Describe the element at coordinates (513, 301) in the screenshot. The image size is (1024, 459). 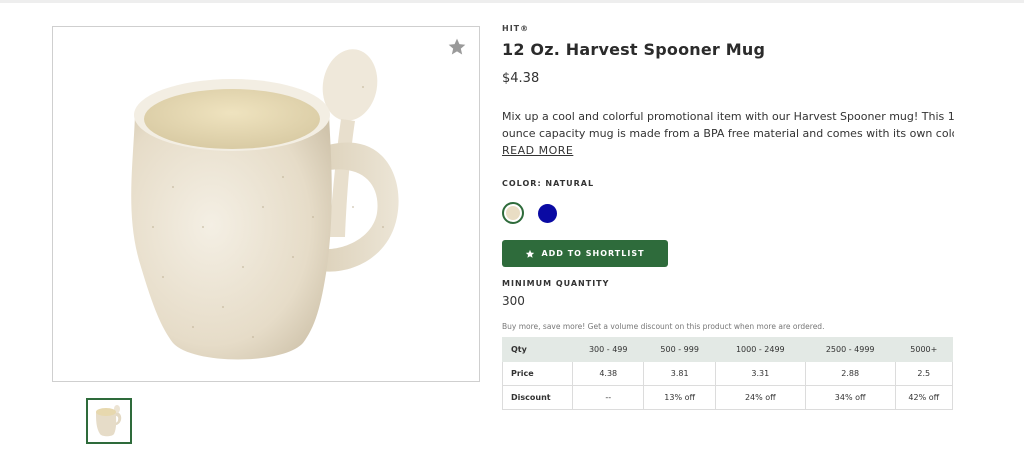
I see `minimum-quantity-value: 300` at that location.